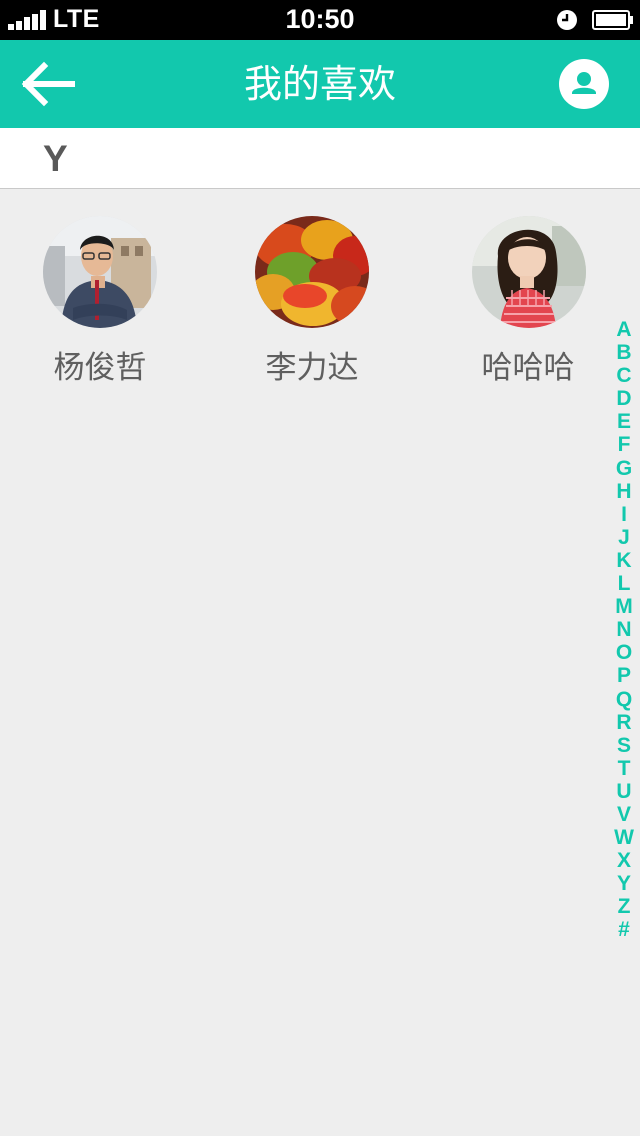  I want to click on index-letter: B, so click(624, 352).